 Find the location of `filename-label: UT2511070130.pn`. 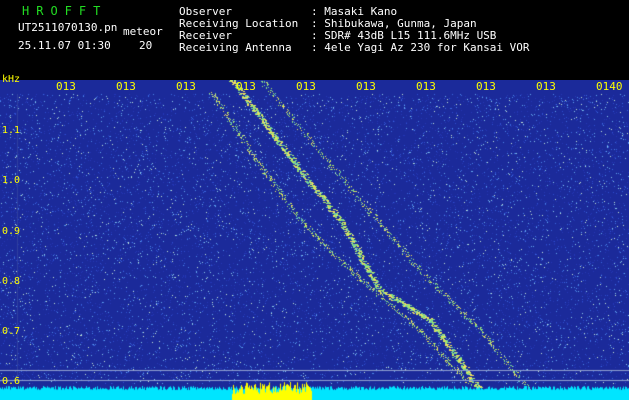

filename-label: UT2511070130.pn is located at coordinates (68, 27).